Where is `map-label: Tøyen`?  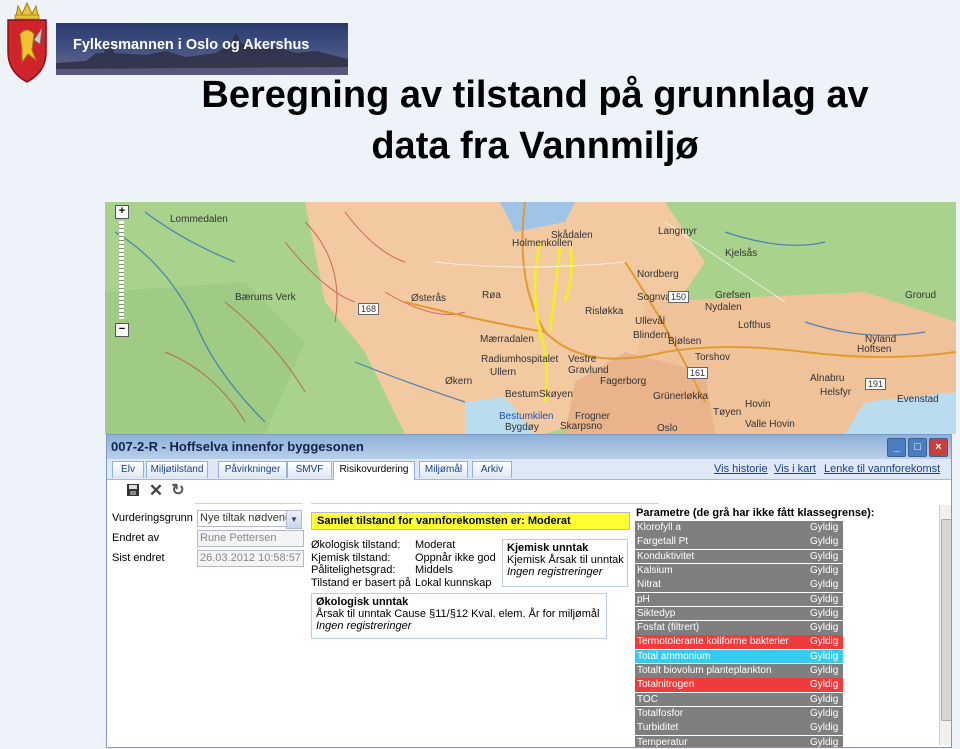
map-label: Tøyen is located at coordinates (727, 412).